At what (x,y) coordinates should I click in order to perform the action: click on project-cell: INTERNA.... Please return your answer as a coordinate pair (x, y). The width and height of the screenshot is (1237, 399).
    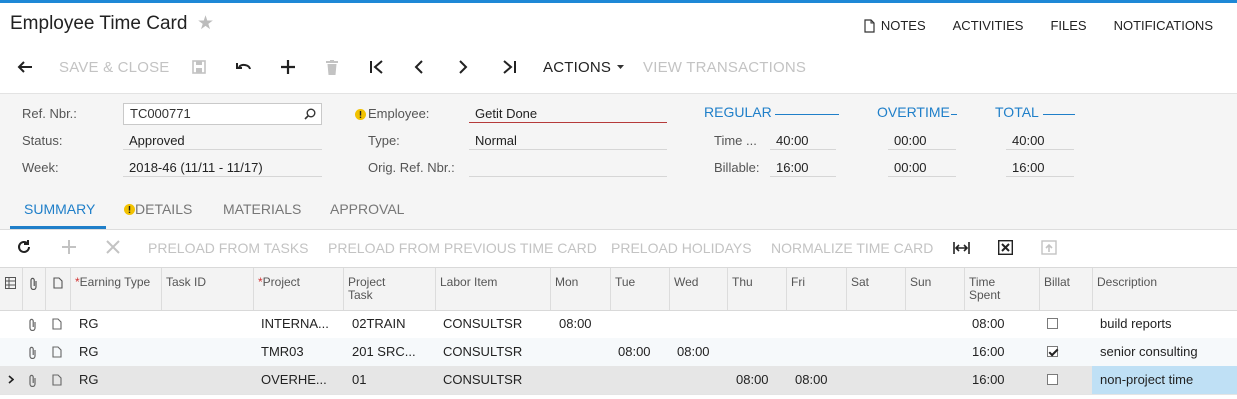
    Looking at the image, I should click on (295, 324).